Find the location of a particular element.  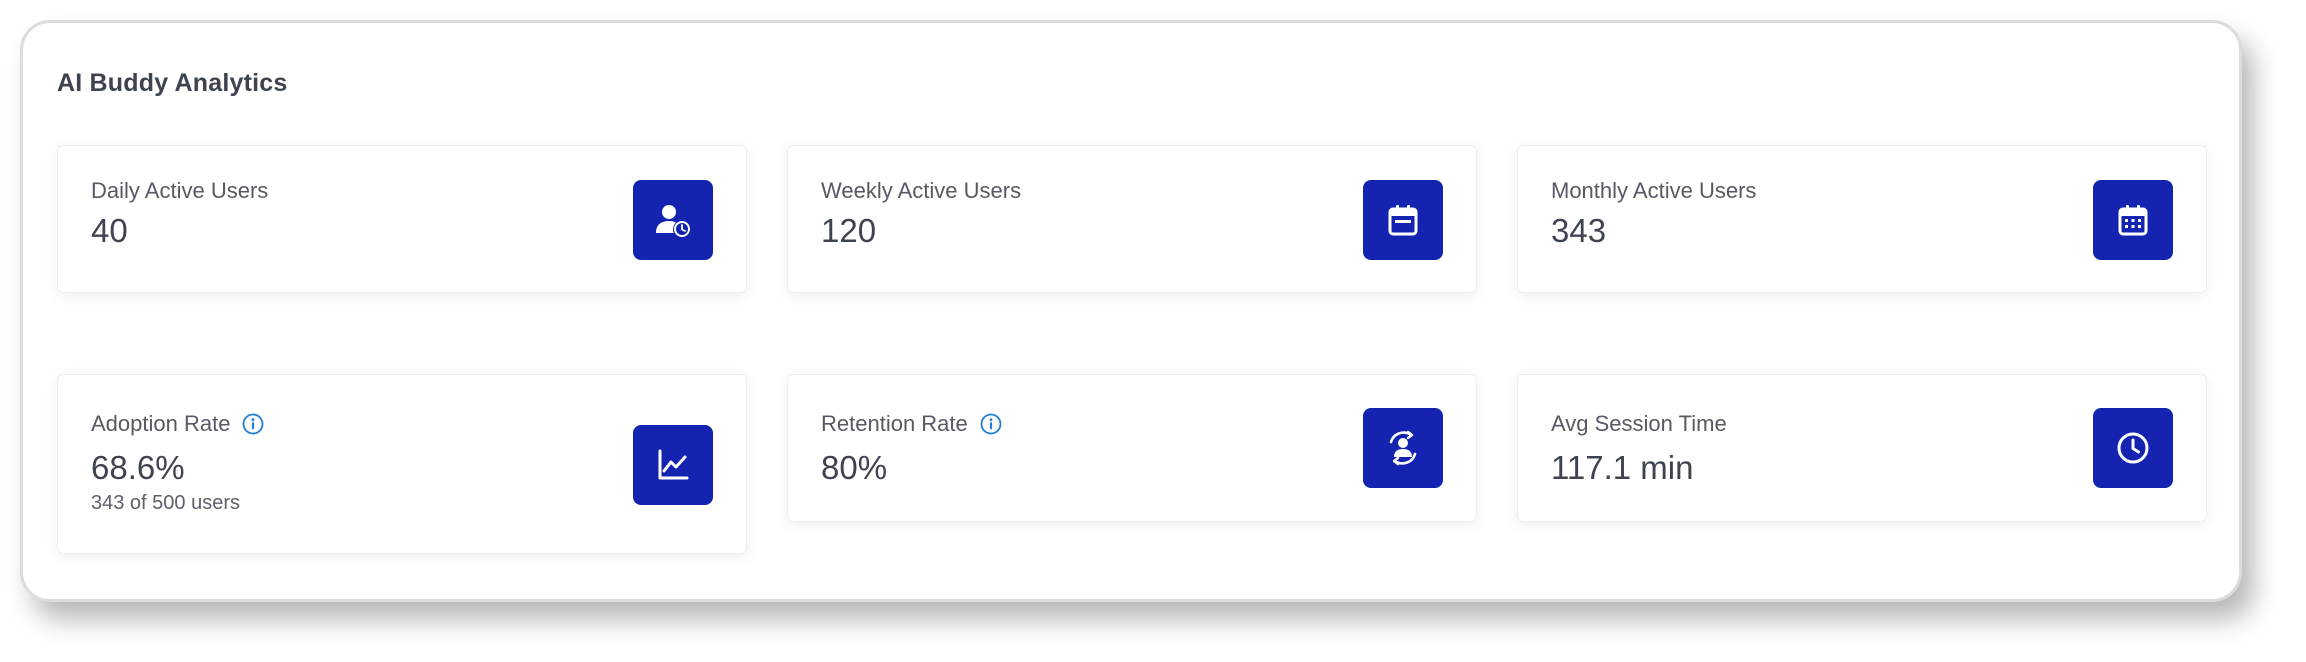

adoption-rate-value: 68.6% is located at coordinates (138, 467).